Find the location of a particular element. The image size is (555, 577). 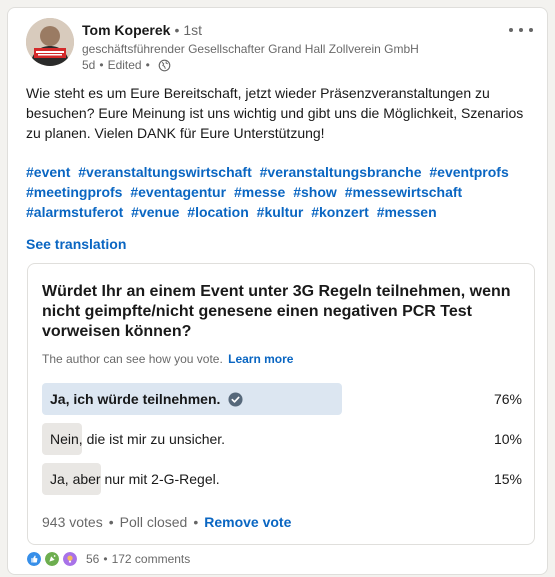

comments-count: 172 comments is located at coordinates (151, 559).